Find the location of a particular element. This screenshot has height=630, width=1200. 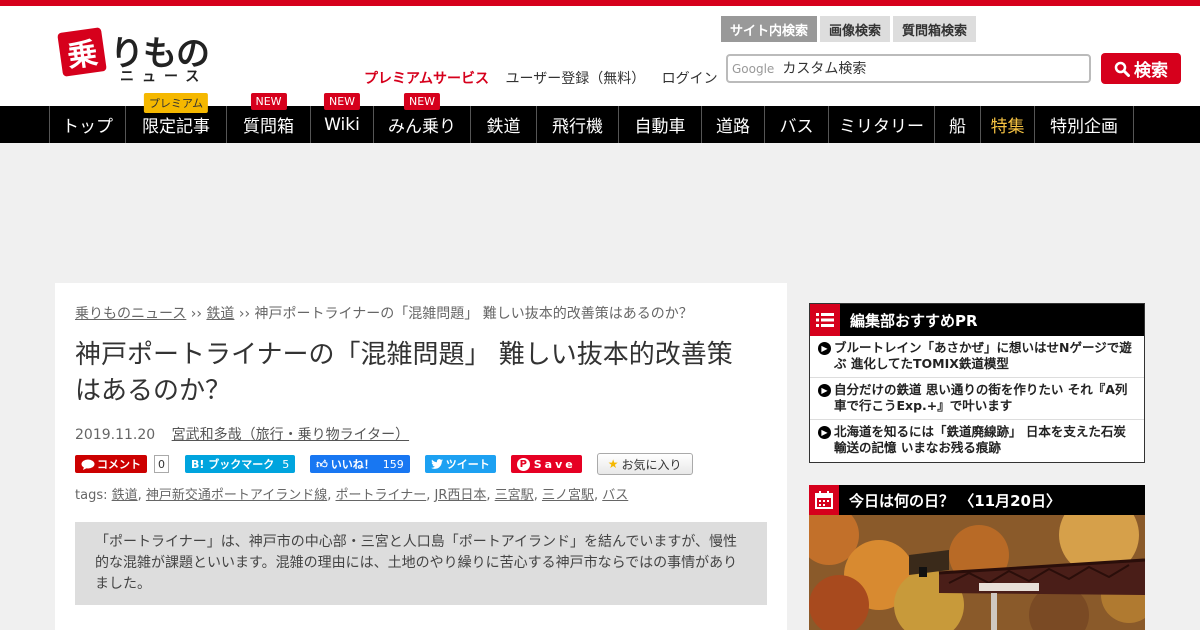

nav-item-special-project: 特別企画 is located at coordinates (1084, 124).